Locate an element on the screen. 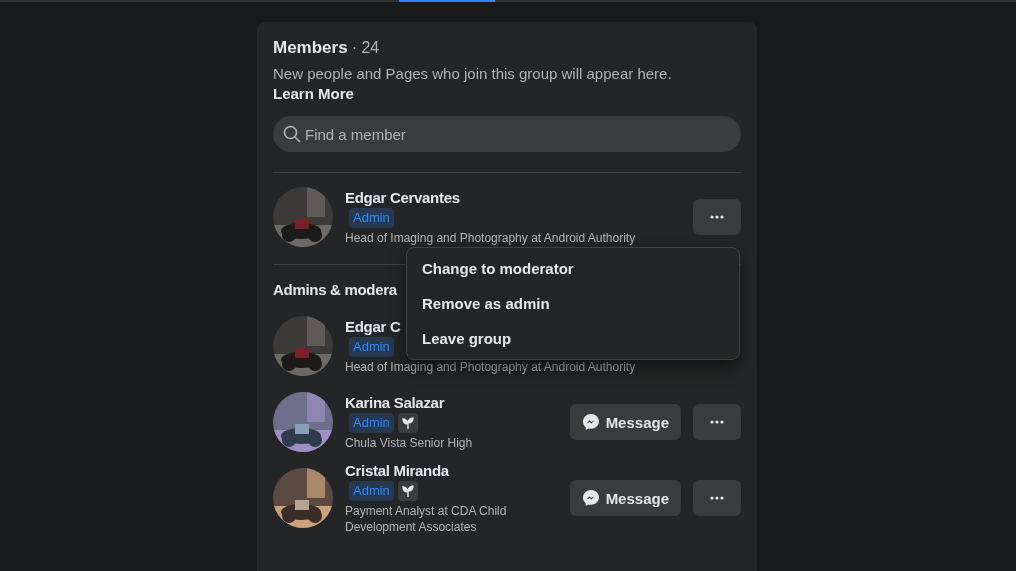  member-subtitle: Payment Analyst at CDA Child Development Associates is located at coordinates (426, 518).